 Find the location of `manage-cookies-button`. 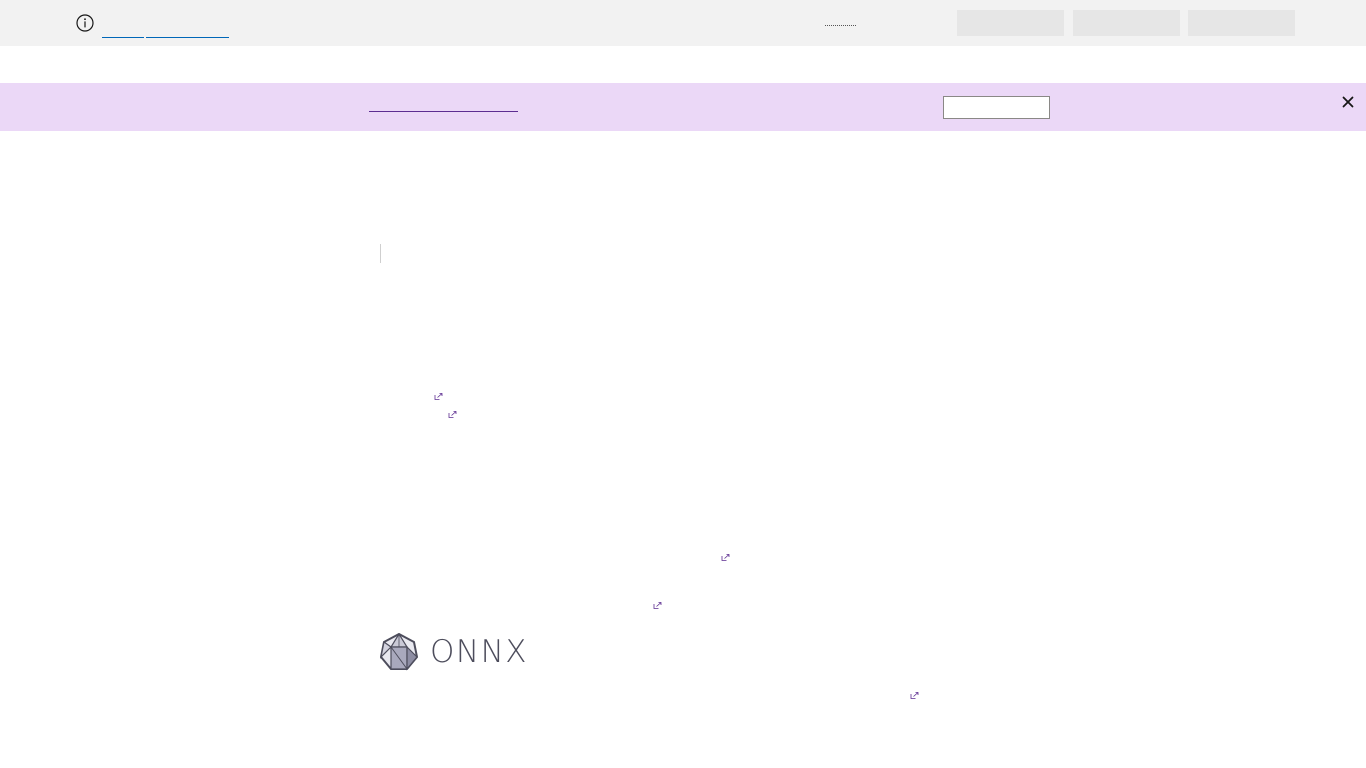

manage-cookies-button is located at coordinates (1241, 23).